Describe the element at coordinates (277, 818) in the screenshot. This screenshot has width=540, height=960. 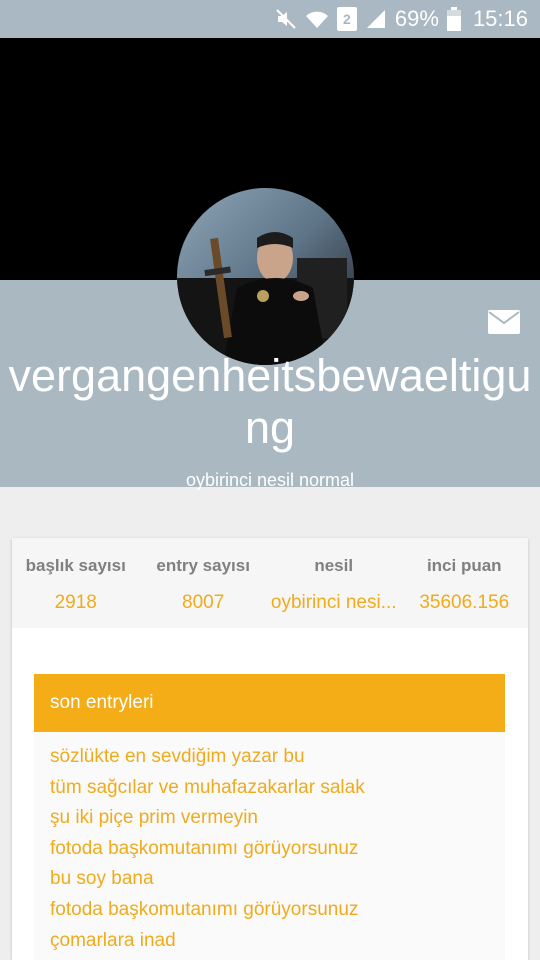
I see `entry-link: şu iki piçe prim vermeyin` at that location.